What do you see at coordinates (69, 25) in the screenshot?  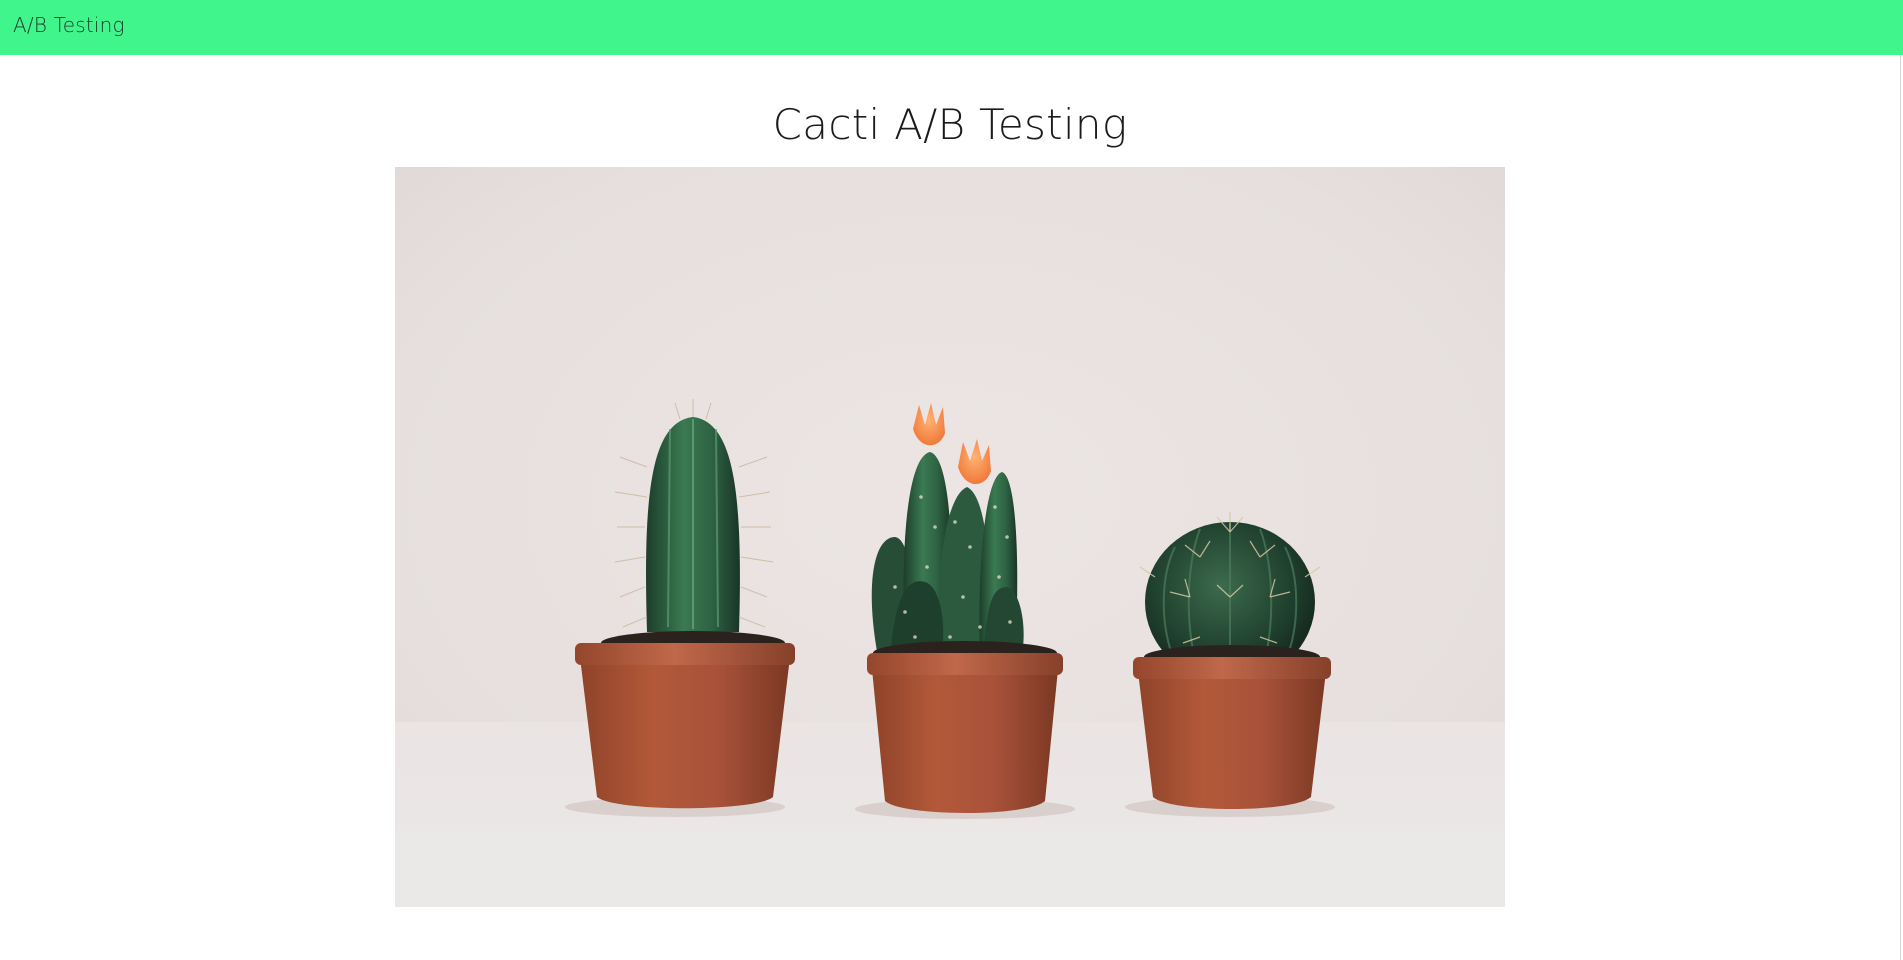 I see `brand-link: A/B Testing` at bounding box center [69, 25].